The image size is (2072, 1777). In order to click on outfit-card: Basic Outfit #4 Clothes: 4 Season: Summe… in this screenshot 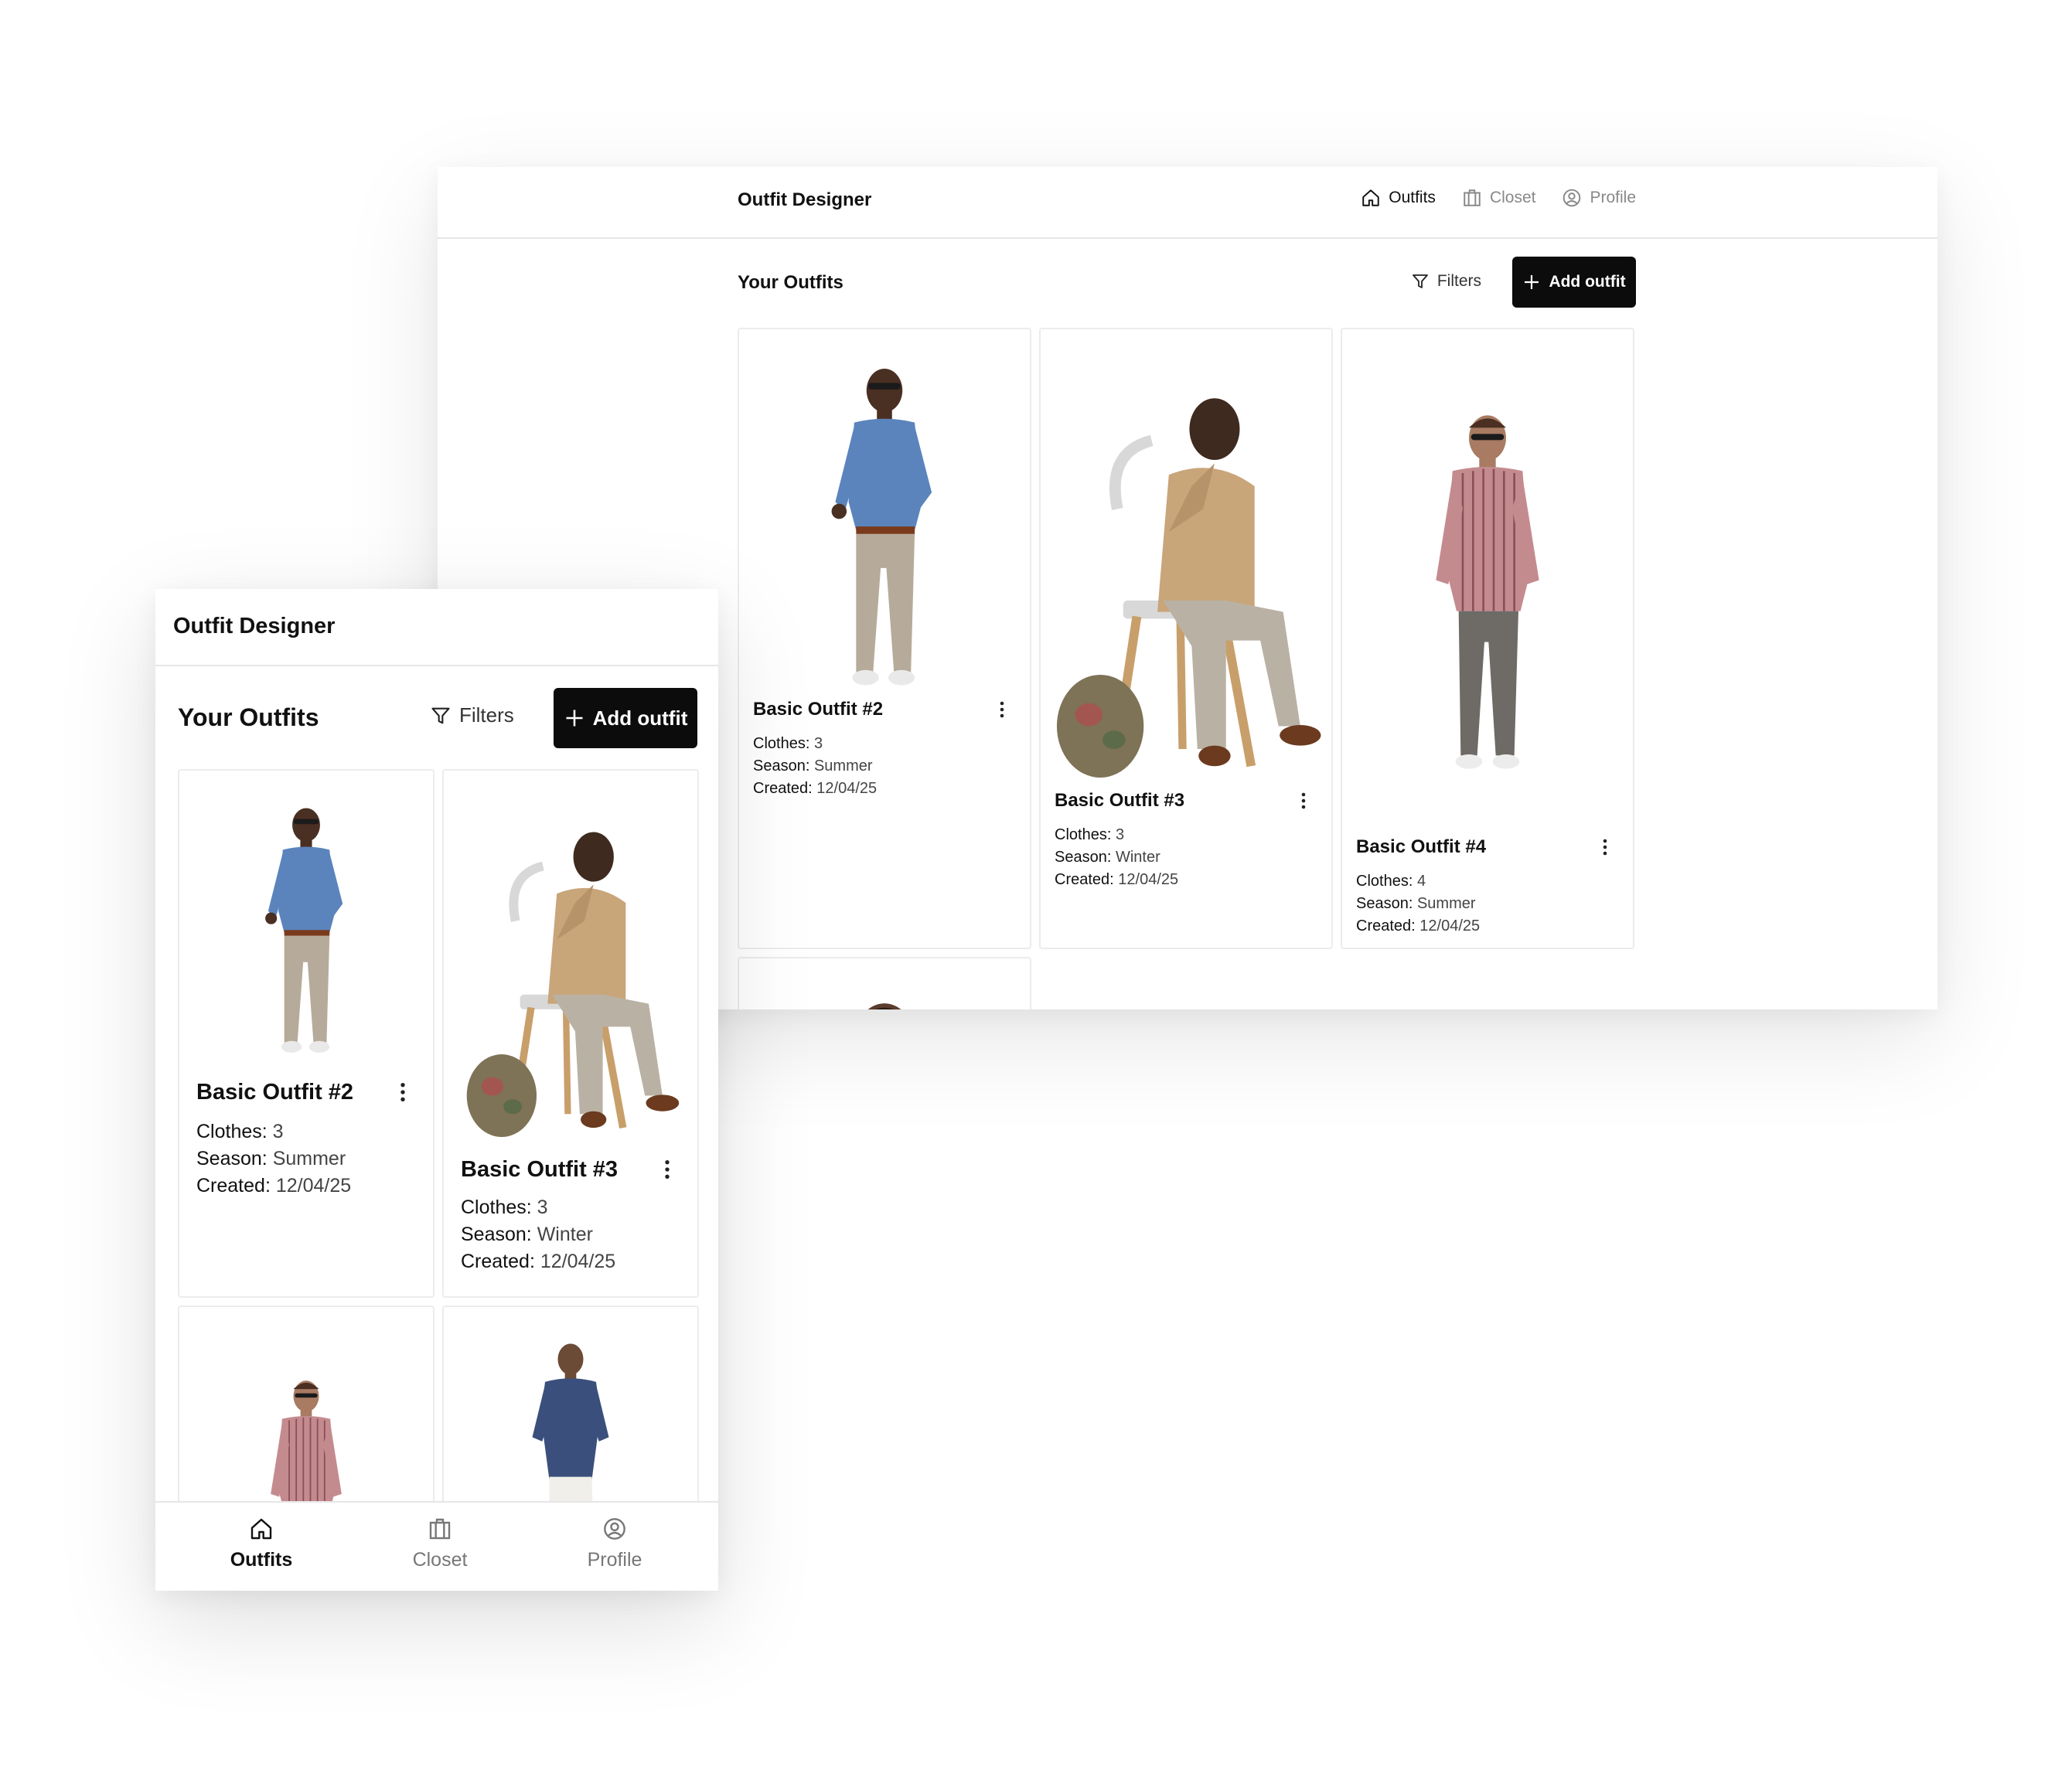, I will do `click(1488, 638)`.